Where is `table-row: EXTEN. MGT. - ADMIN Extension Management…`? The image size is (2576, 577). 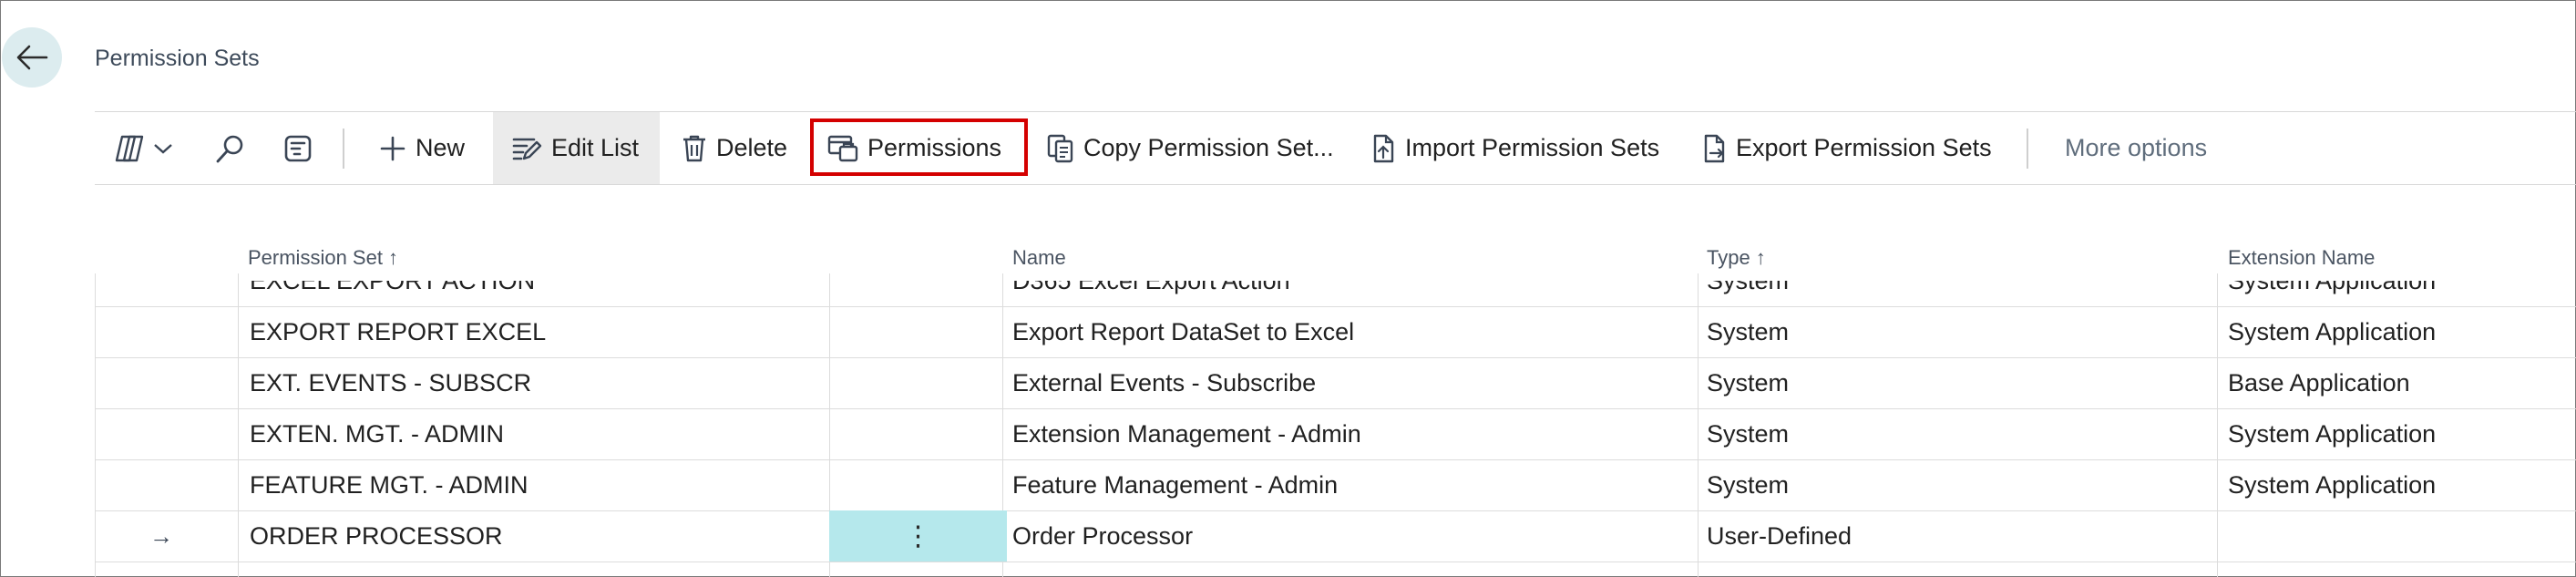
table-row: EXTEN. MGT. - ADMIN Extension Management… is located at coordinates (1335, 434).